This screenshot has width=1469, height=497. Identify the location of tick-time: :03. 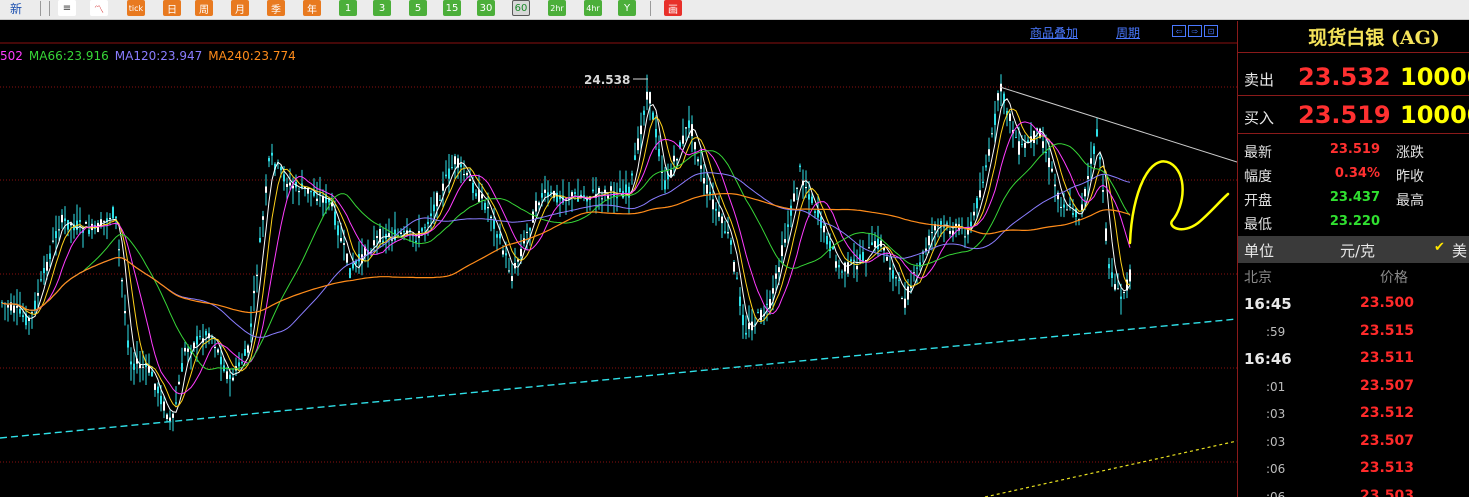
(1276, 414).